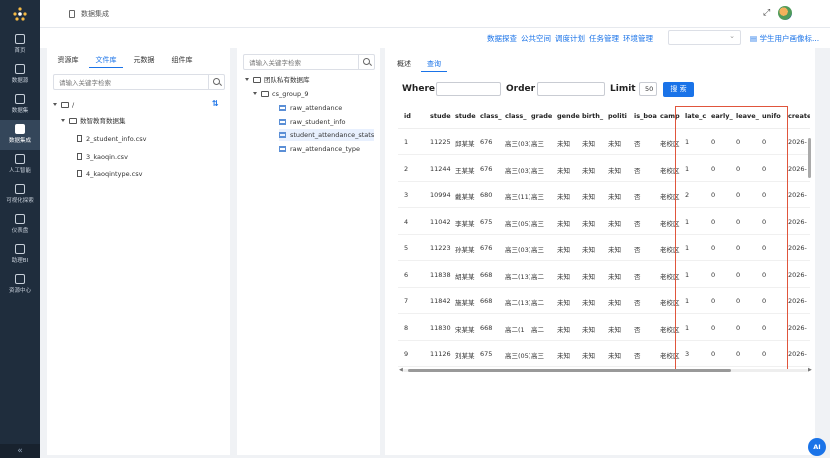 Image resolution: width=830 pixels, height=458 pixels. Describe the element at coordinates (604, 275) in the screenshot. I see `table-row: 6 11838 胡某某 668 高二(13) 高二 未知 未知 未知 否 老校区 1 0 0 0 2026-` at that location.